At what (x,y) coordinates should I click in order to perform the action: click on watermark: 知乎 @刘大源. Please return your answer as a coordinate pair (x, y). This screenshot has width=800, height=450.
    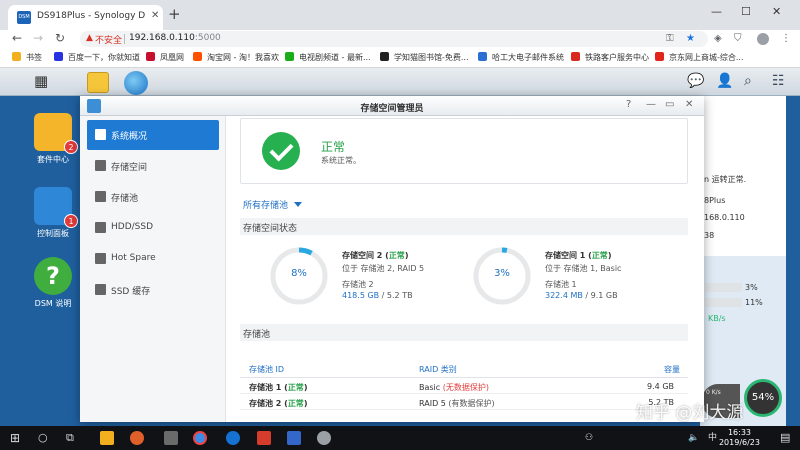
    Looking at the image, I should click on (690, 413).